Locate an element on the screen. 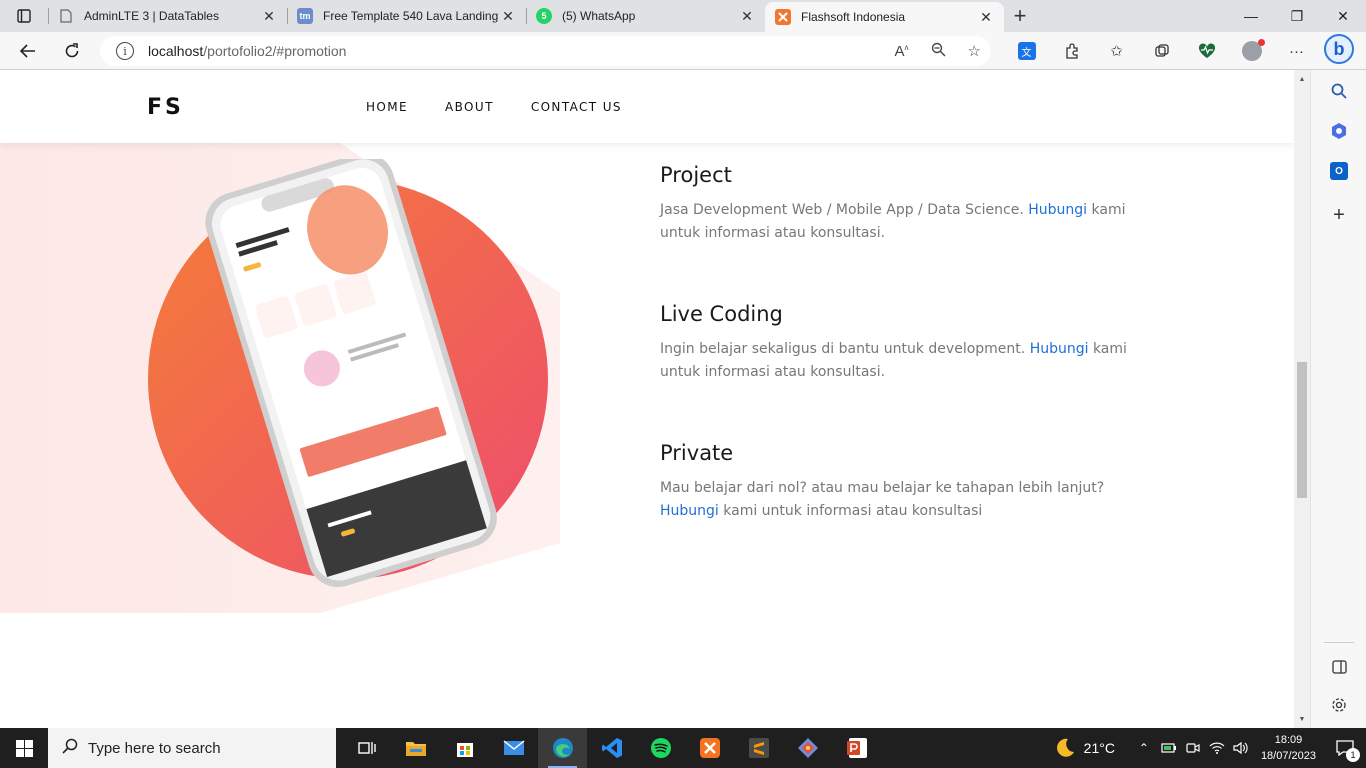  new-tab-button: + is located at coordinates (1020, 16).